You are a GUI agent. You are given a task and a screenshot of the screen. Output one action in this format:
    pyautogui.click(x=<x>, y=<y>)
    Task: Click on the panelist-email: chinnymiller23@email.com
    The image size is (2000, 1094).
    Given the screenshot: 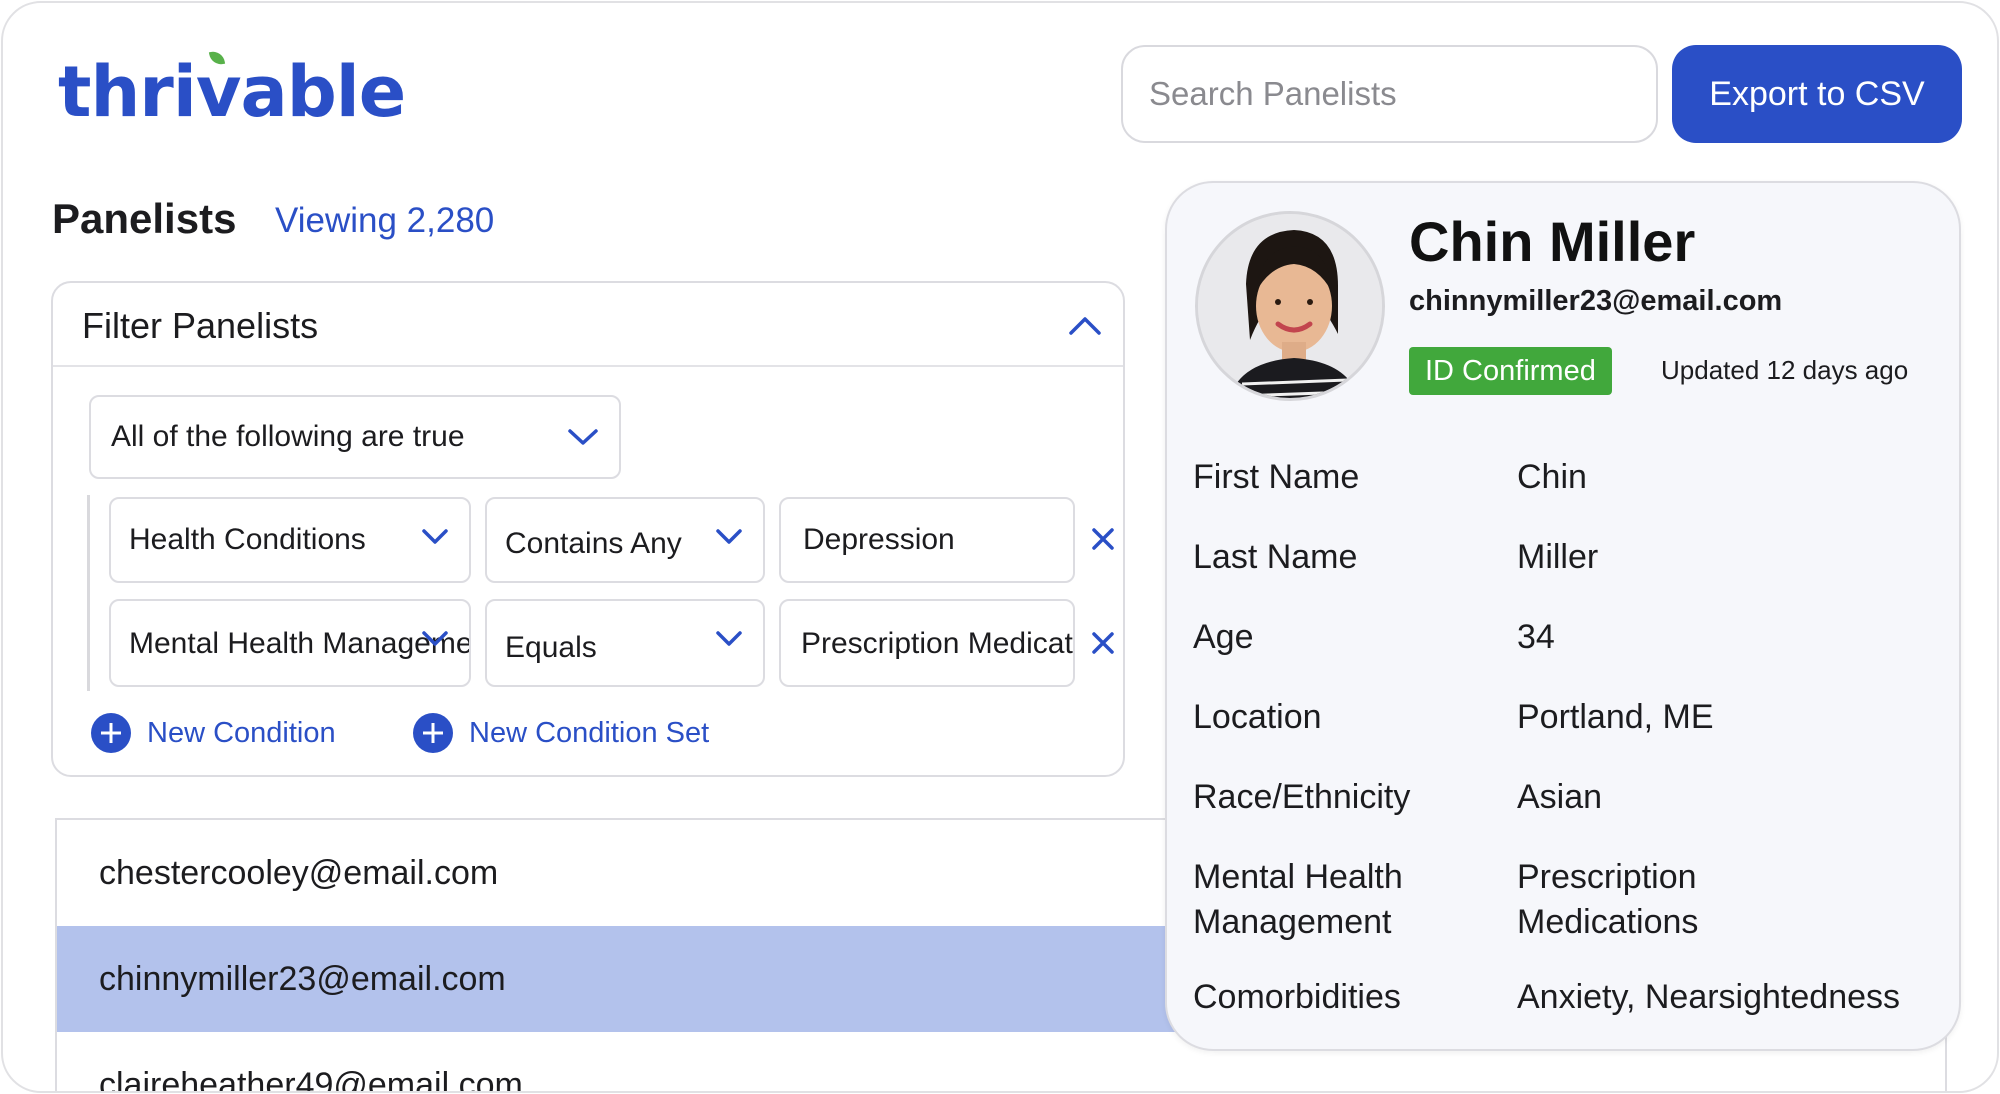 What is the action you would take?
    pyautogui.click(x=302, y=978)
    